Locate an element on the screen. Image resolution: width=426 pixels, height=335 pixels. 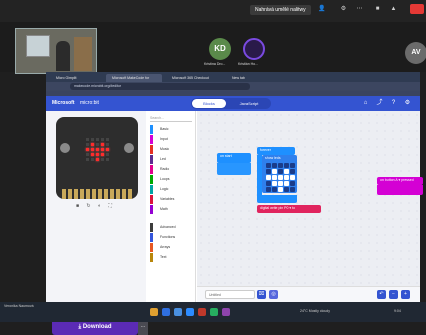
share-icon: ▲ is located at coordinates (393, 9).